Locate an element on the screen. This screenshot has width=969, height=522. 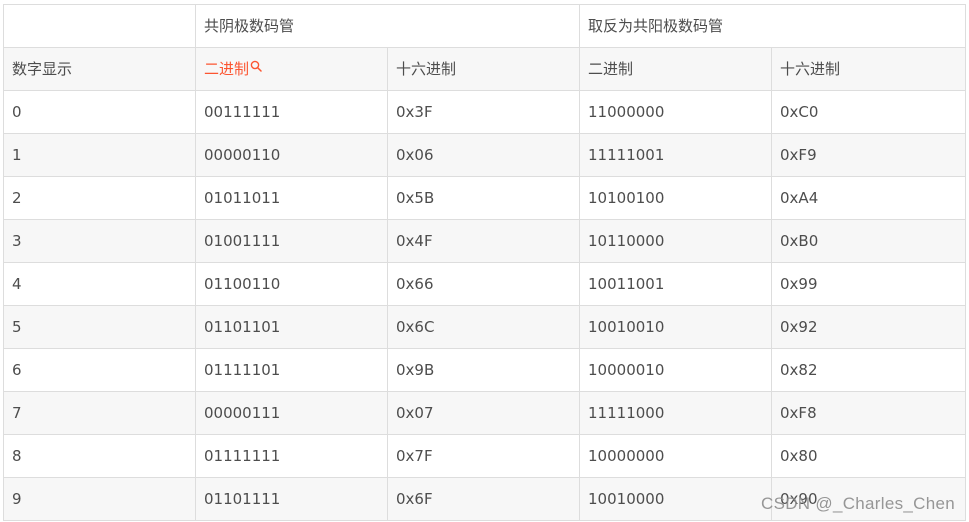
table-row: 0 00111111 0x3F 11000000 0xC0 is located at coordinates (485, 112).